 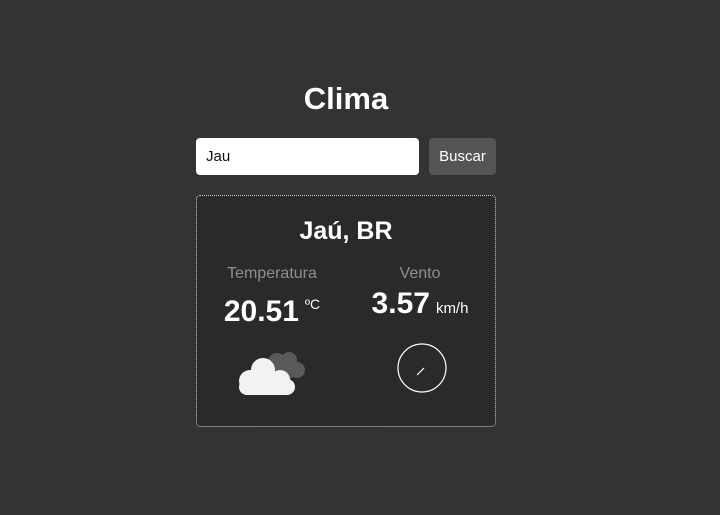 What do you see at coordinates (346, 231) in the screenshot?
I see `location-title: Jaú, BR` at bounding box center [346, 231].